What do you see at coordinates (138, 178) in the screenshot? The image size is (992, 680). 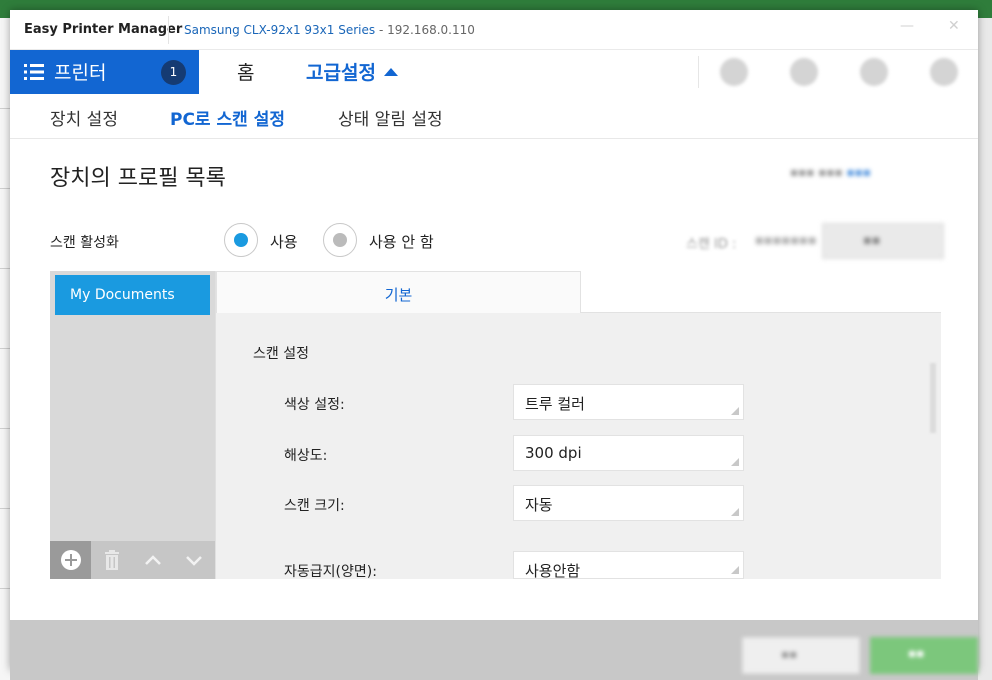 I see `page-title: 장치의 프로필 목록` at bounding box center [138, 178].